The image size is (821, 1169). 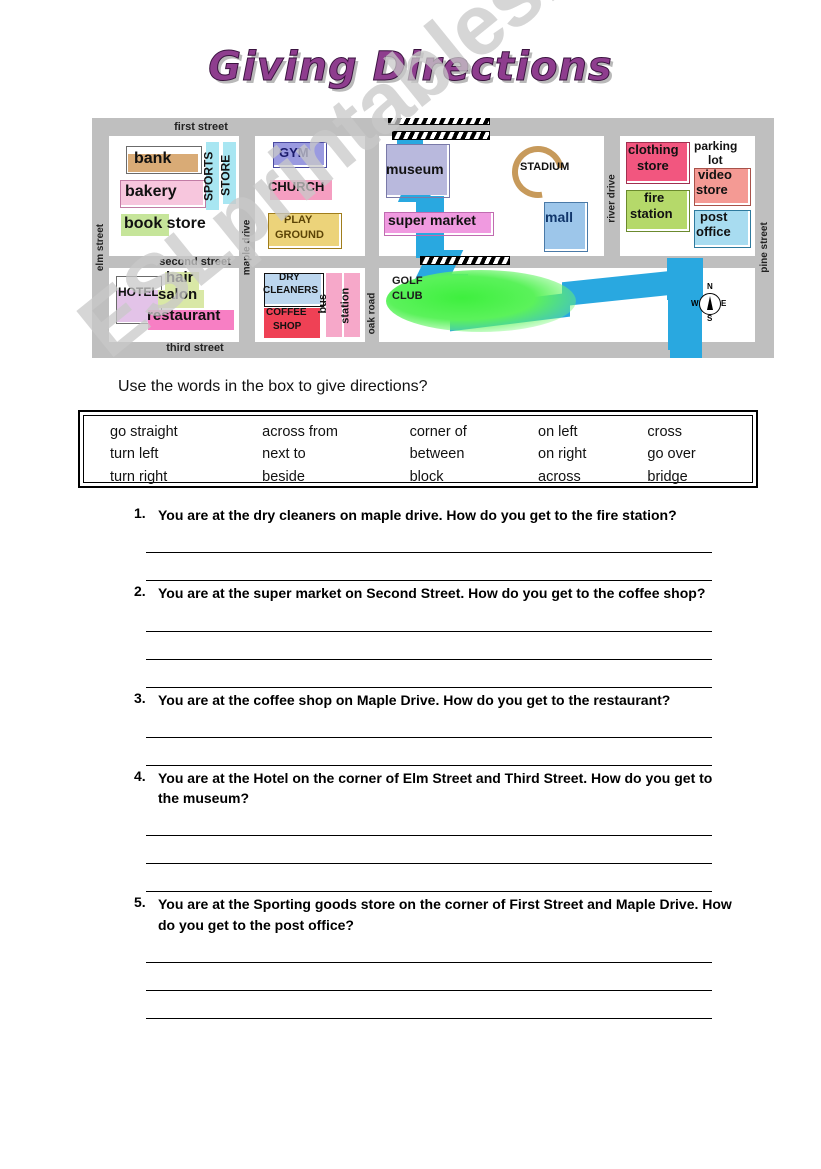 What do you see at coordinates (714, 216) in the screenshot?
I see `place-post: post` at bounding box center [714, 216].